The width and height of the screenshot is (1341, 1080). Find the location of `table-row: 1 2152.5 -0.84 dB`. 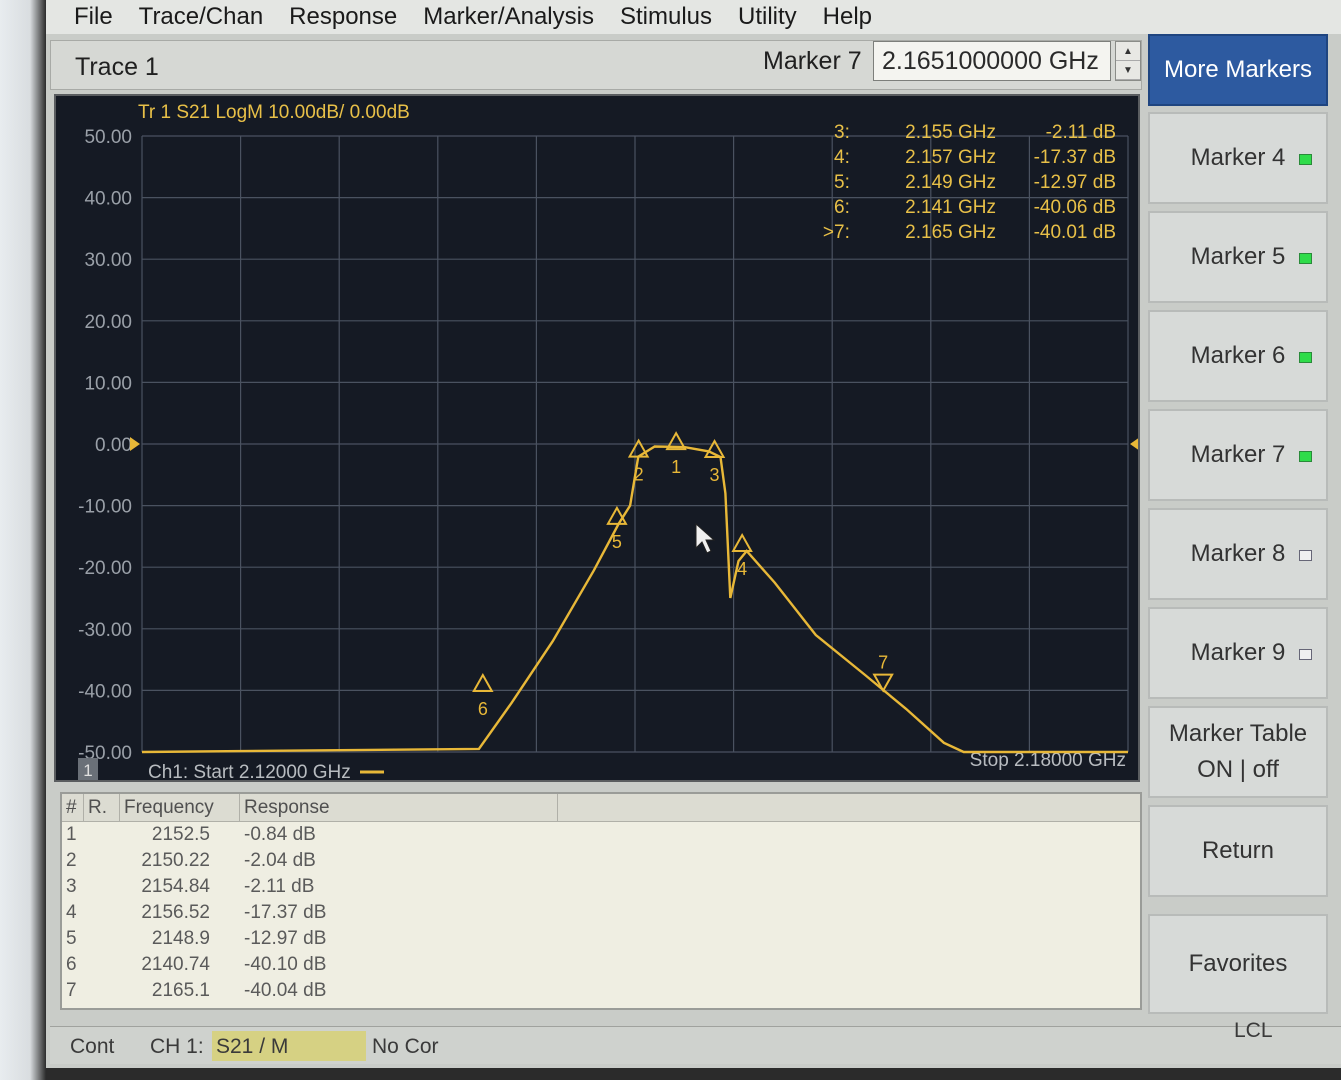

table-row: 1 2152.5 -0.84 dB is located at coordinates (601, 835).